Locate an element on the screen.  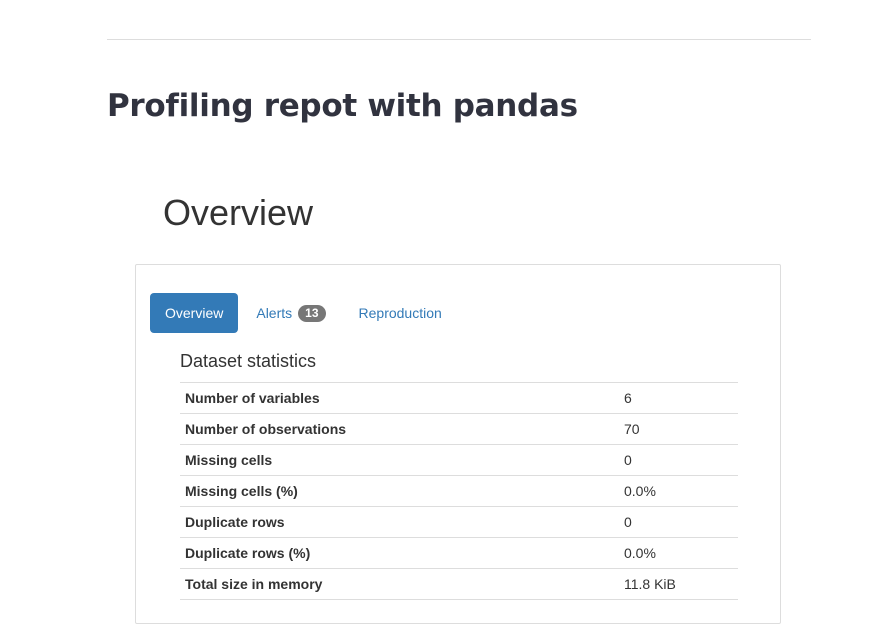
tab-alerts: Alerts 13 is located at coordinates (290, 313).